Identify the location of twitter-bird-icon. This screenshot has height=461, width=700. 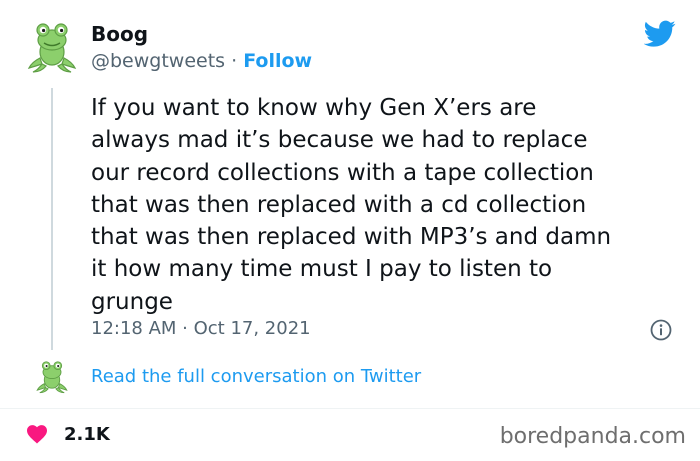
(660, 34).